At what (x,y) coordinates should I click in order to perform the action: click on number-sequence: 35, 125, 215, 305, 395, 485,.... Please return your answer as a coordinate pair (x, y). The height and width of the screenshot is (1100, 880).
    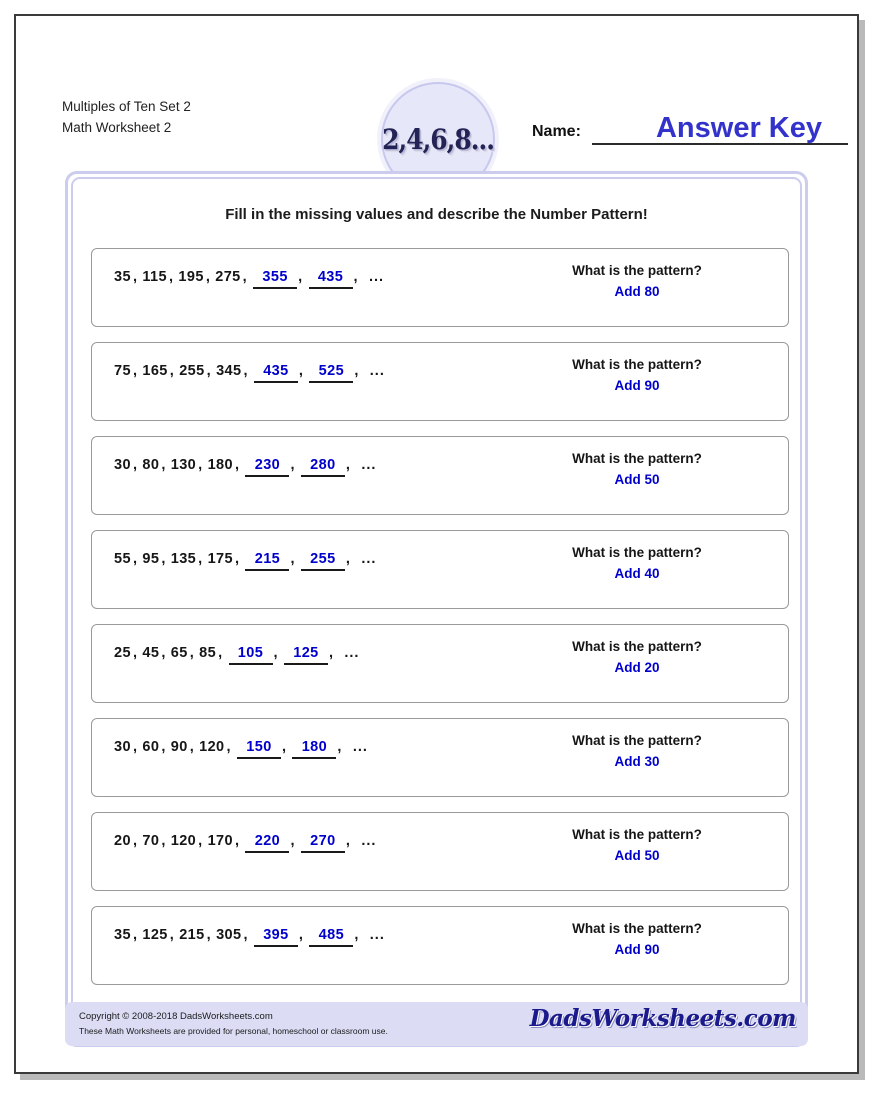
    Looking at the image, I should click on (249, 937).